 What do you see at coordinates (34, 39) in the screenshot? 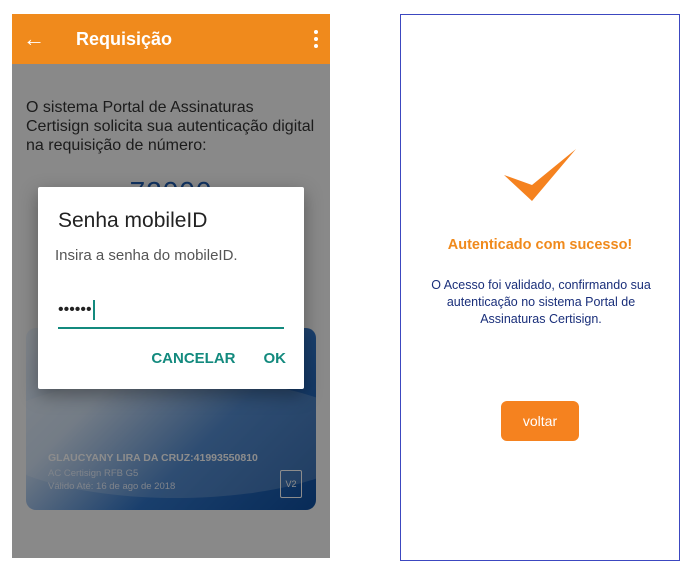
I see `back-arrow-icon: ←` at bounding box center [34, 39].